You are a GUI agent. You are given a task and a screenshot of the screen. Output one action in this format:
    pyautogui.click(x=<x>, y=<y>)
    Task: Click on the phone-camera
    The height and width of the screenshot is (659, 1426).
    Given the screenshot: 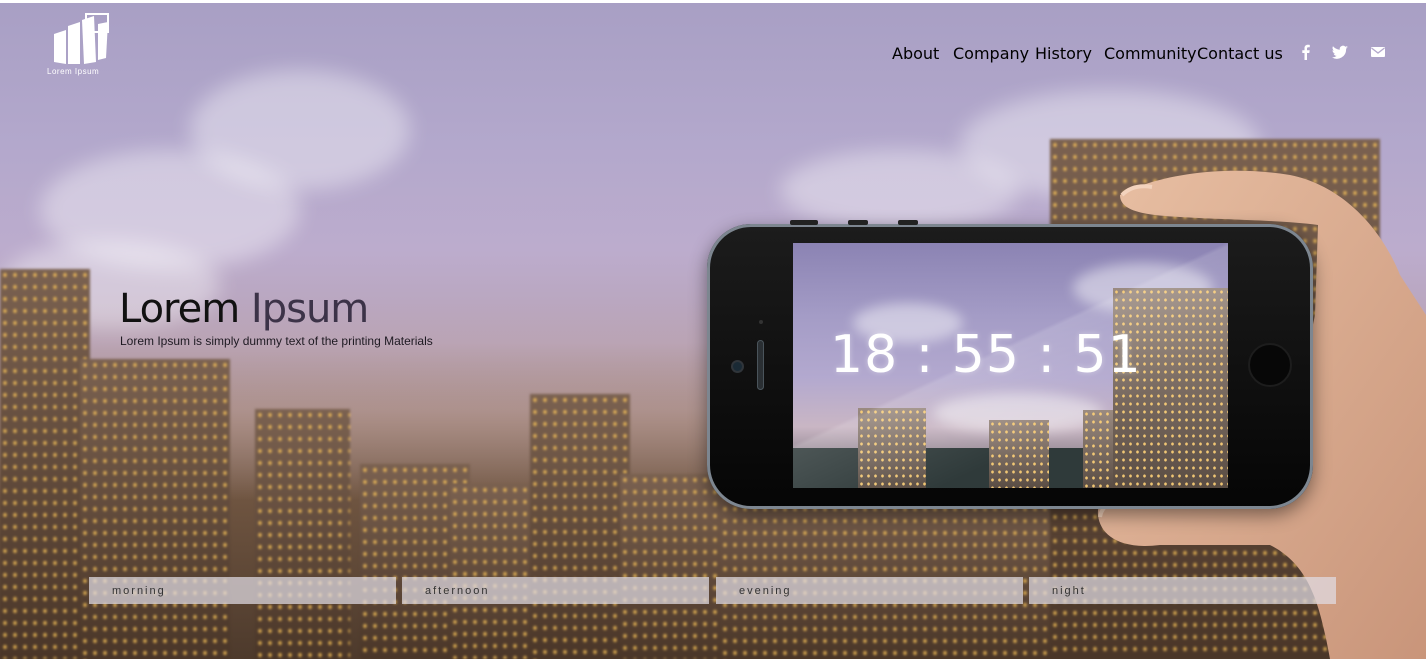 What is the action you would take?
    pyautogui.click(x=737, y=366)
    